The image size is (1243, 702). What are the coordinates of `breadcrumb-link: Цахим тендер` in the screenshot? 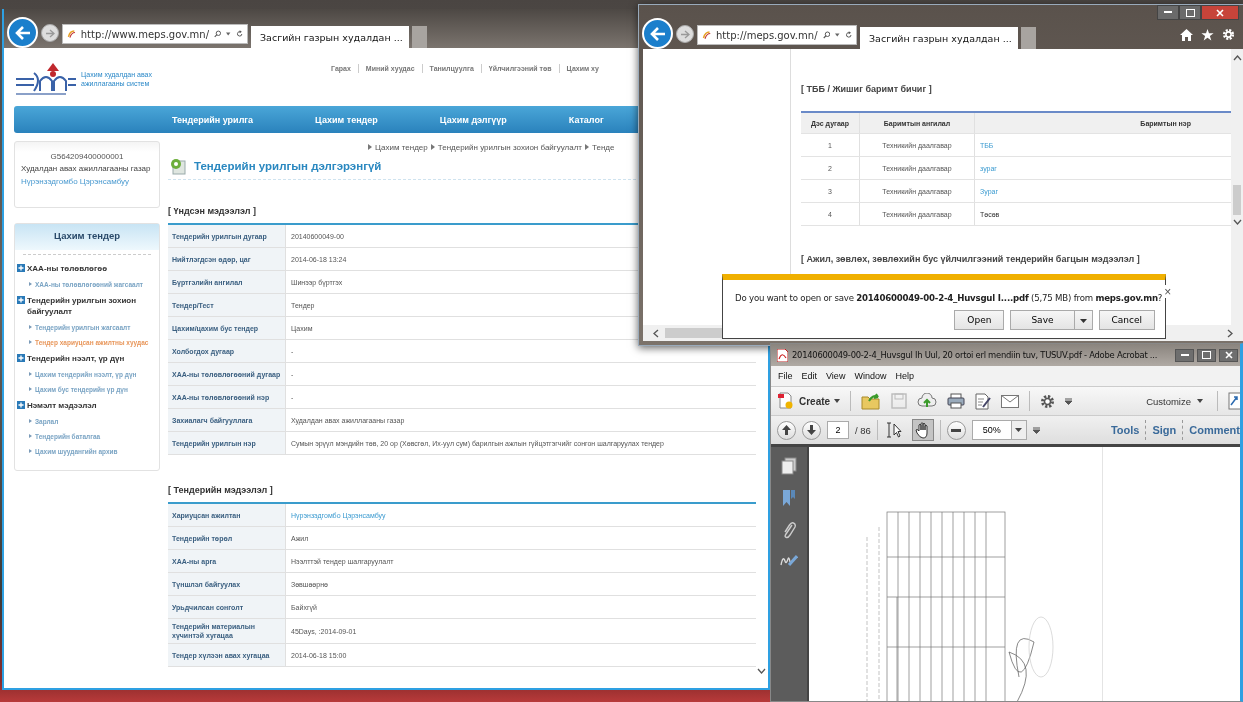 It's located at (401, 147).